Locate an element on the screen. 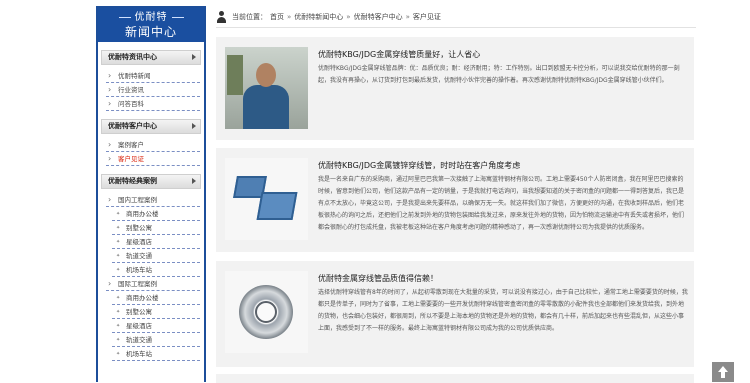 Image resolution: width=750 pixels, height=383 pixels. sidebar-item-domestic-cases: 国内工程案例 is located at coordinates (153, 200).